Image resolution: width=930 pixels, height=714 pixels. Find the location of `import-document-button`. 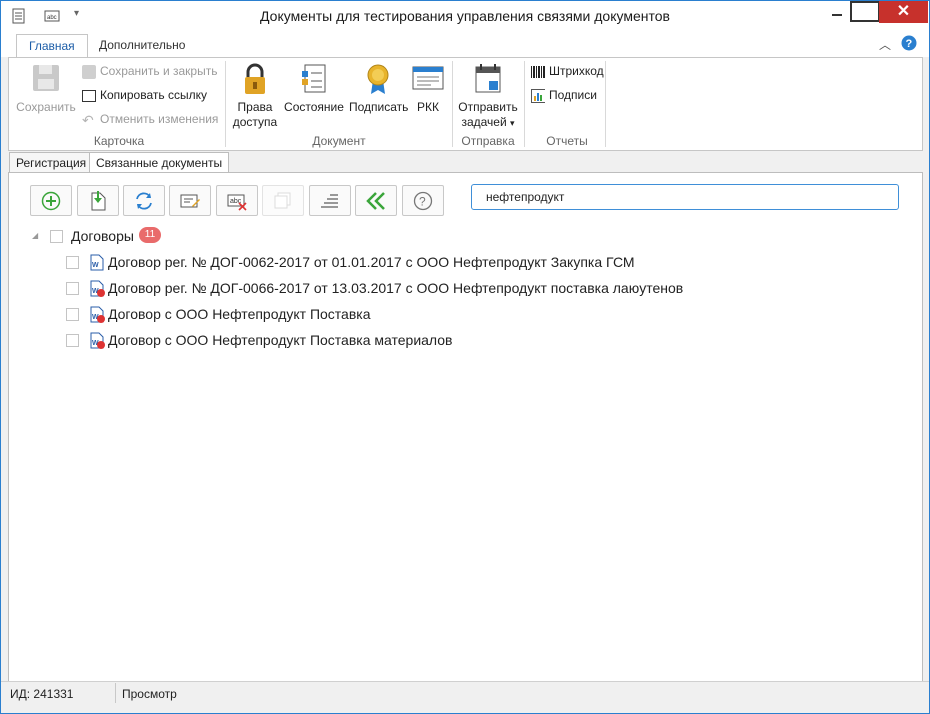

import-document-button is located at coordinates (98, 200).